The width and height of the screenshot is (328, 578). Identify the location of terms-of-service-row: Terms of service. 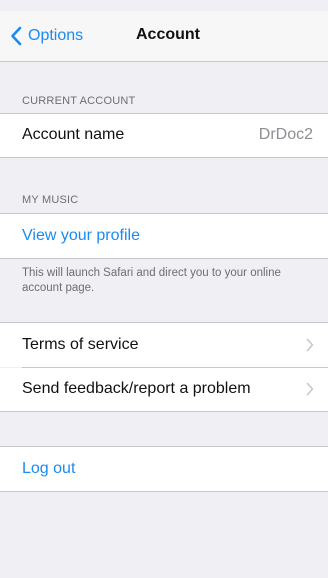
(164, 345).